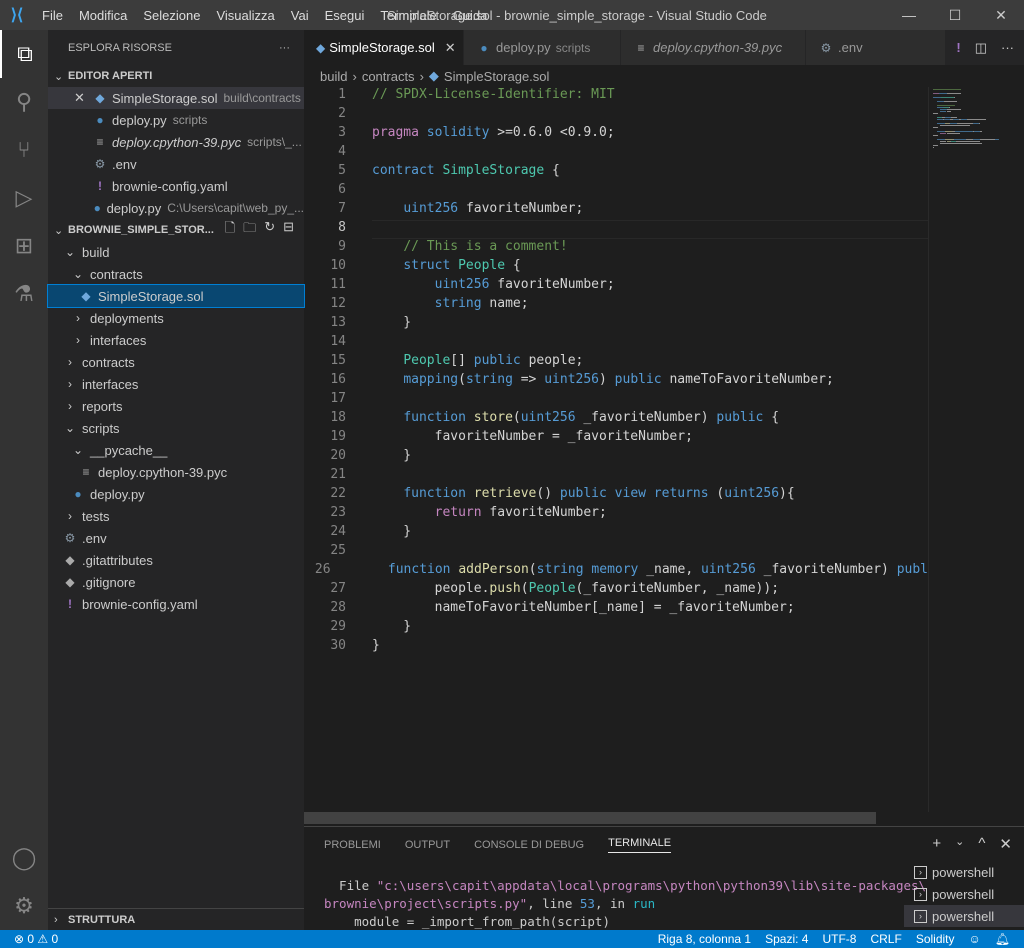 Image resolution: width=1024 pixels, height=948 pixels. Describe the element at coordinates (176, 604) in the screenshot. I see `tree-item: ! brownie-config.yaml` at that location.